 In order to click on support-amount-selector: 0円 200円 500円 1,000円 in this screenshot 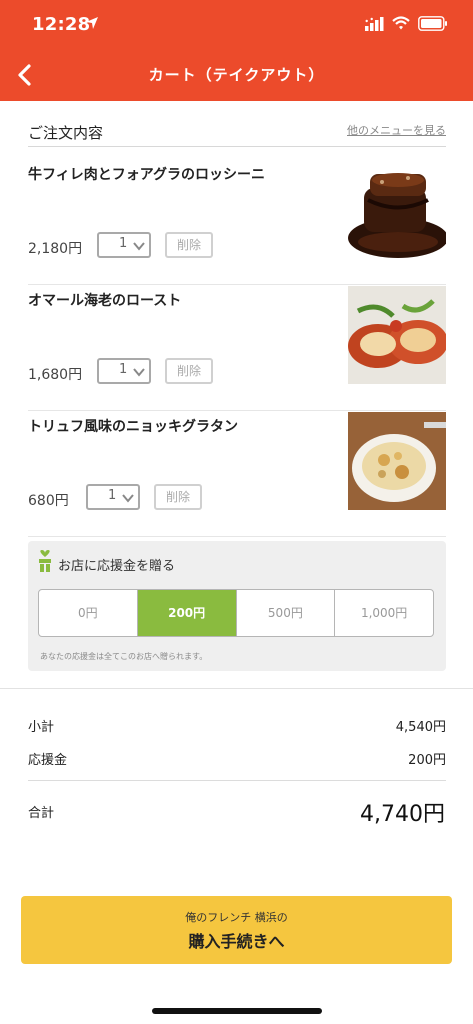, I will do `click(236, 613)`.